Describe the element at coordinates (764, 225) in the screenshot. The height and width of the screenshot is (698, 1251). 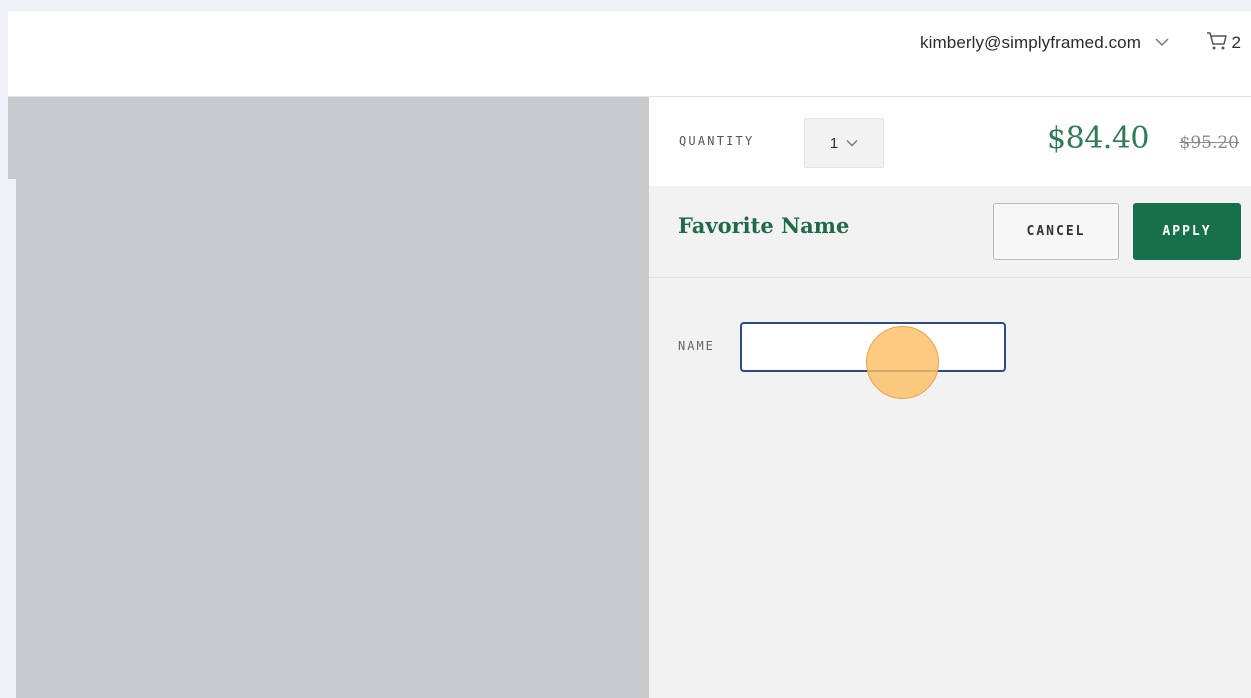
I see `option-title: Favorite Name` at that location.